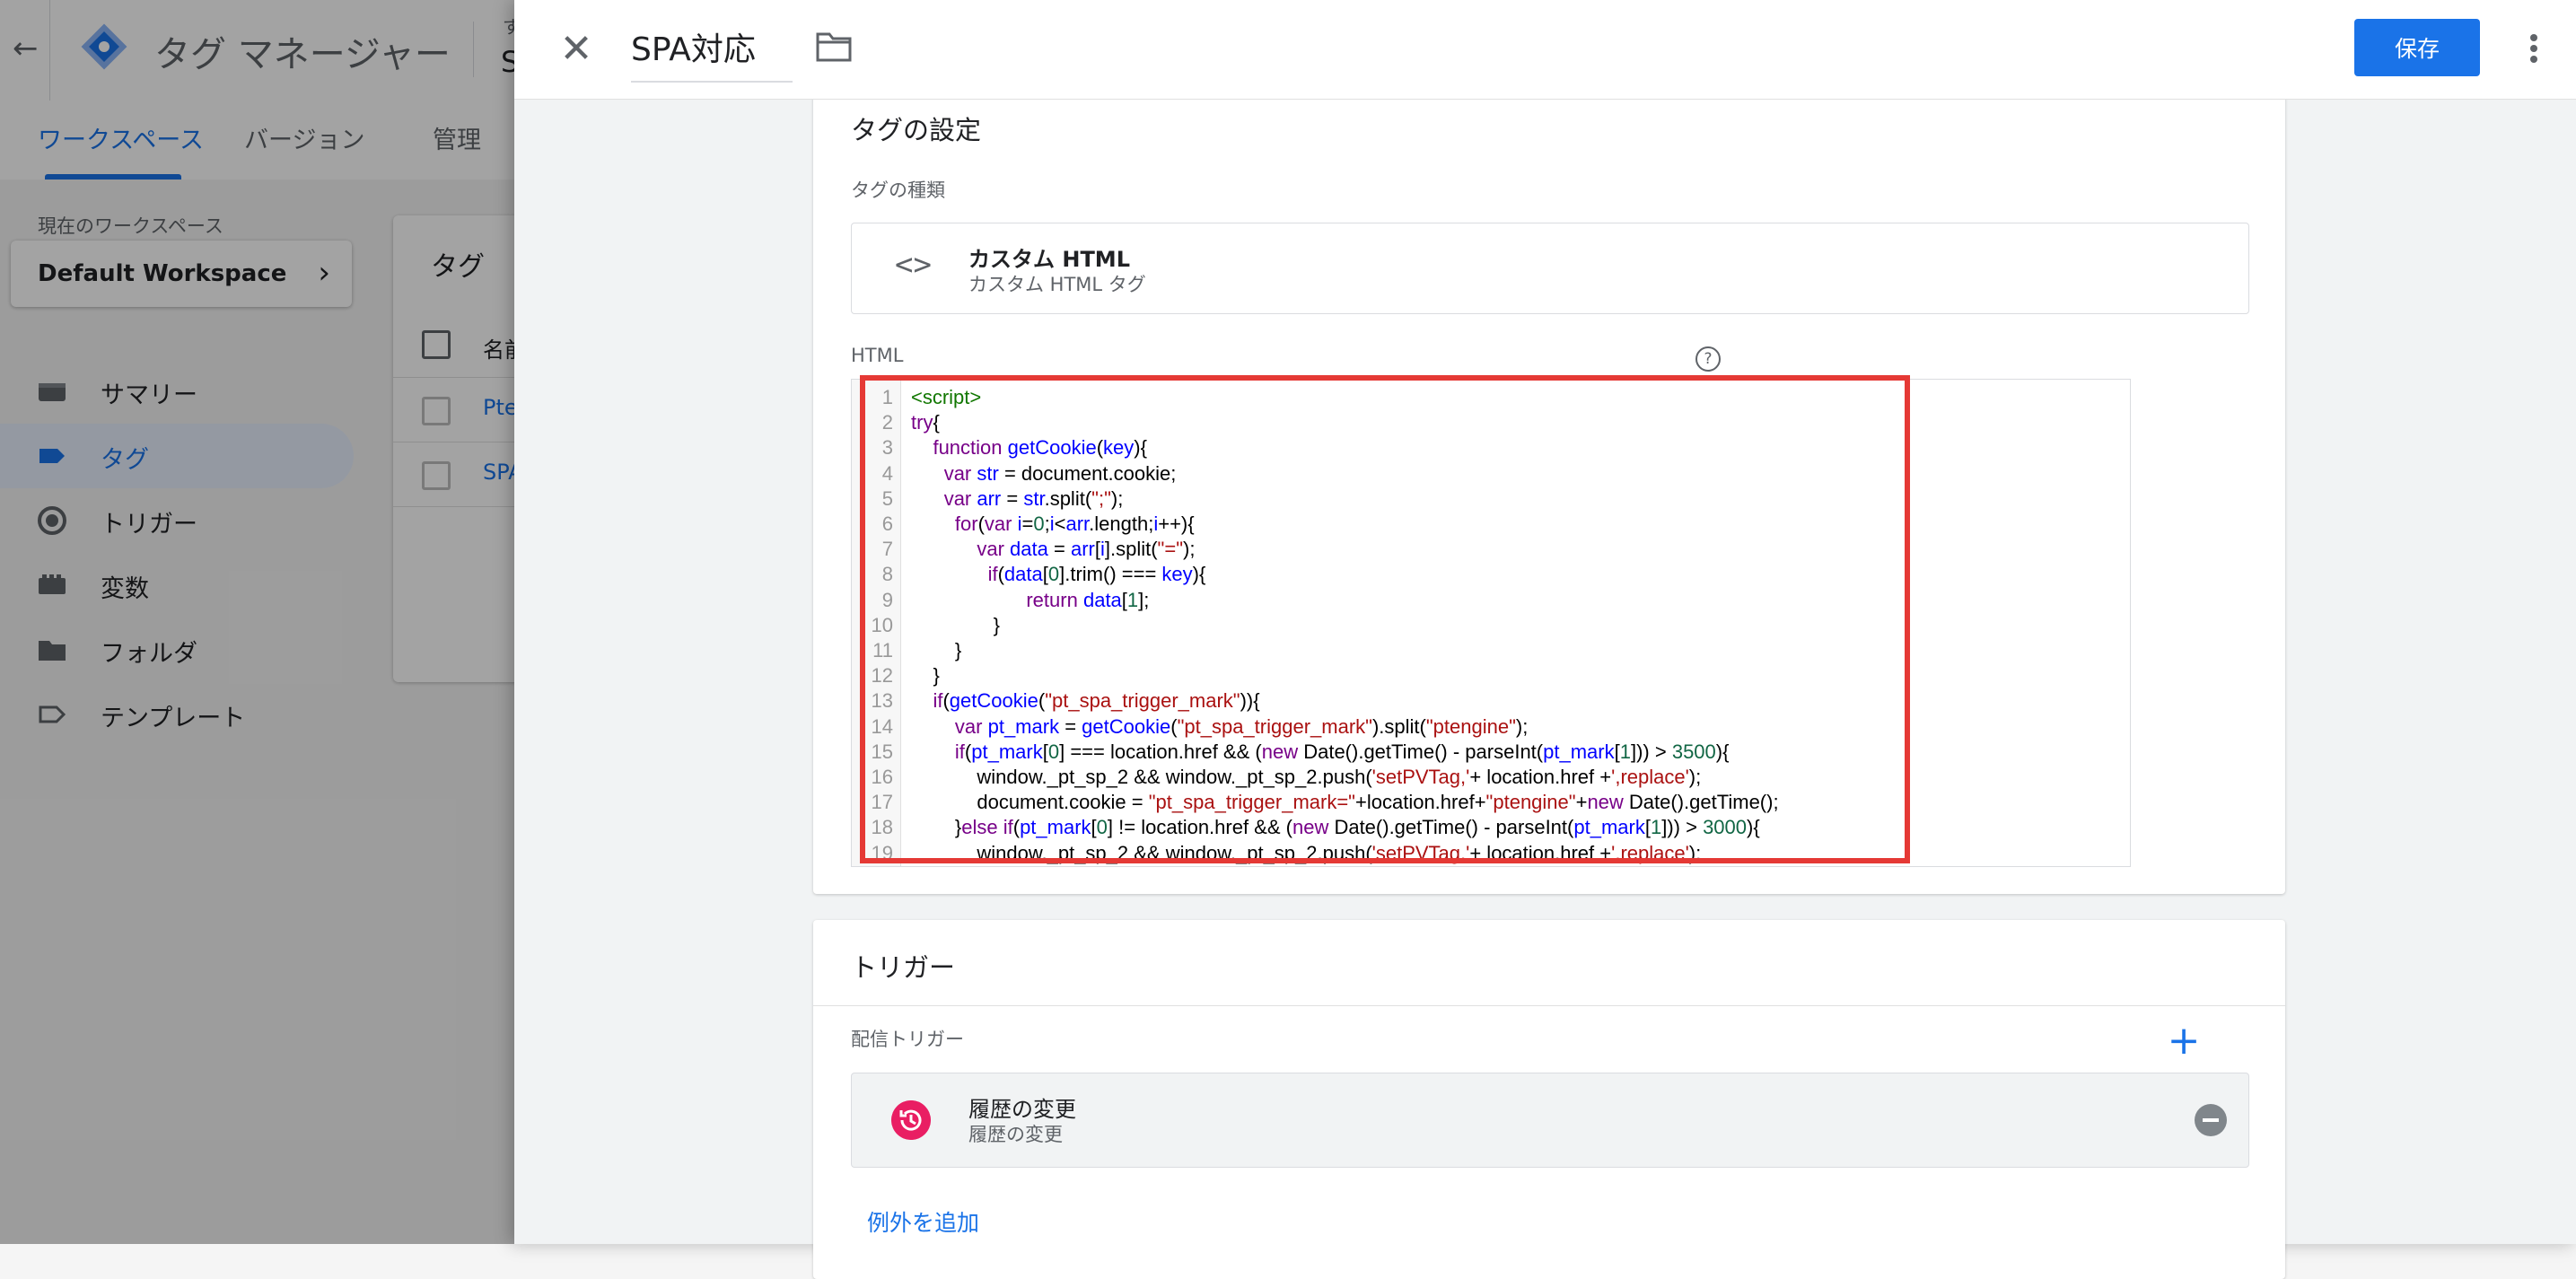 Image resolution: width=2576 pixels, height=1279 pixels. Describe the element at coordinates (1708, 359) in the screenshot. I see `help-icon: ?` at that location.